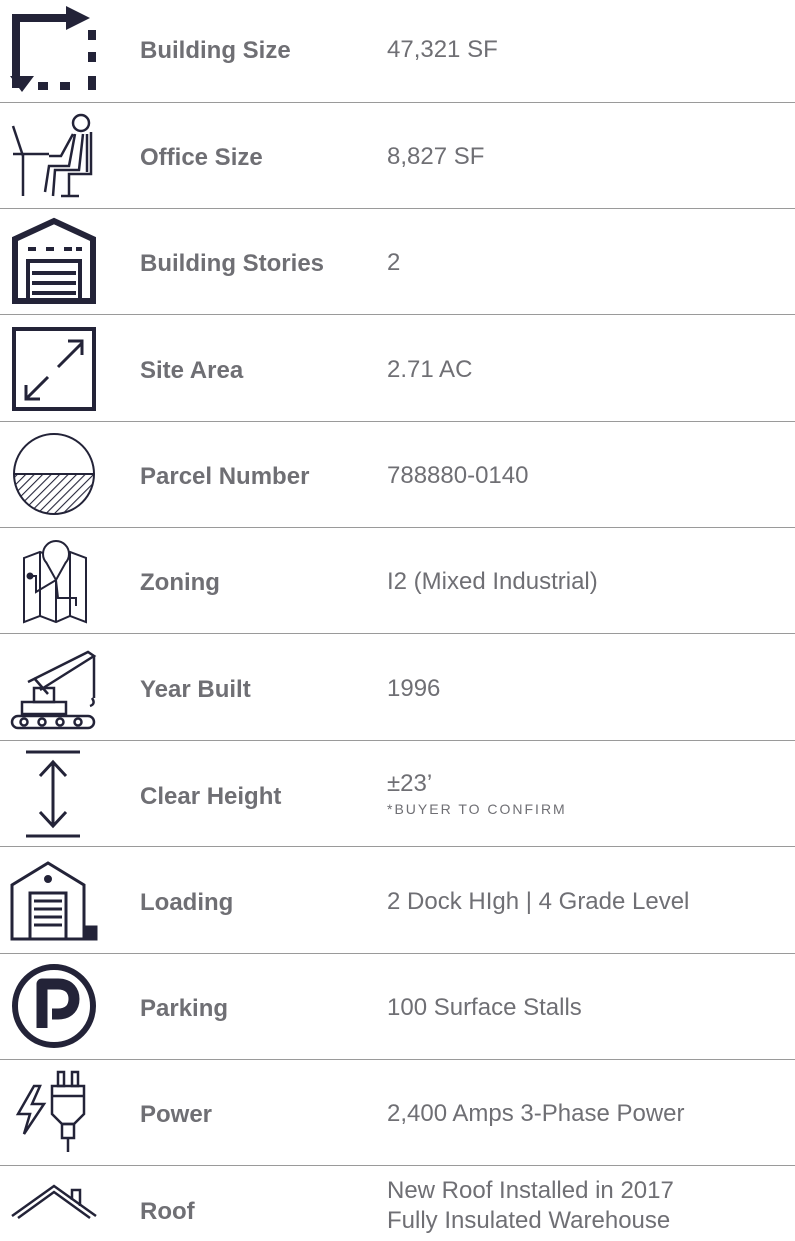  I want to click on diagonal-arrows-icon, so click(54, 367).